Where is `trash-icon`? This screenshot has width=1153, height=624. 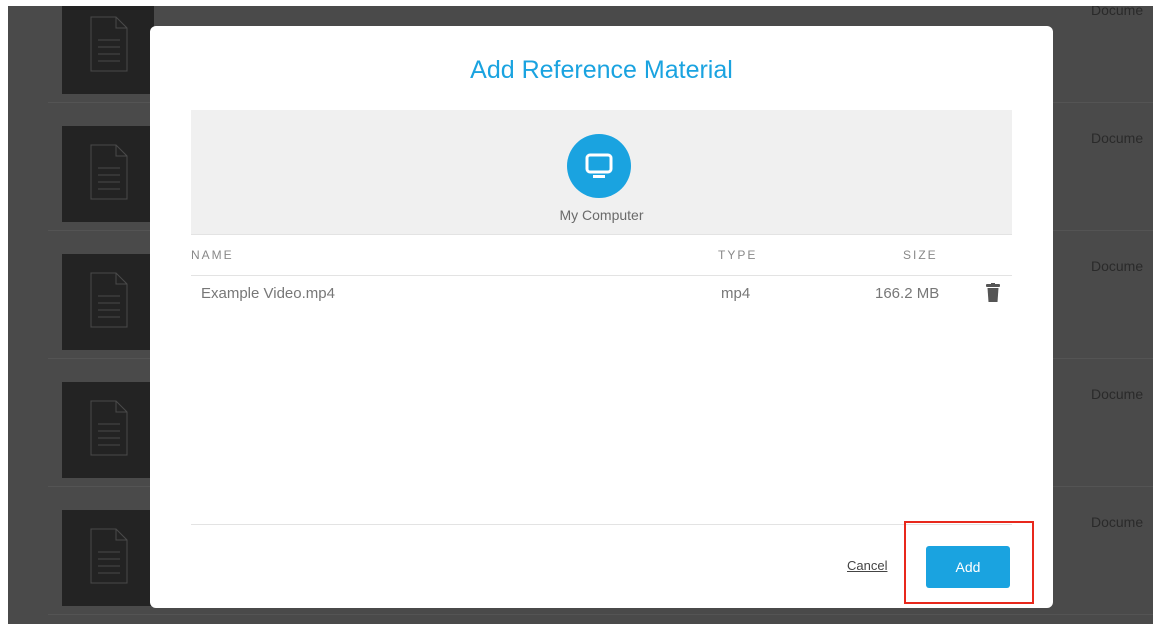
trash-icon is located at coordinates (993, 292).